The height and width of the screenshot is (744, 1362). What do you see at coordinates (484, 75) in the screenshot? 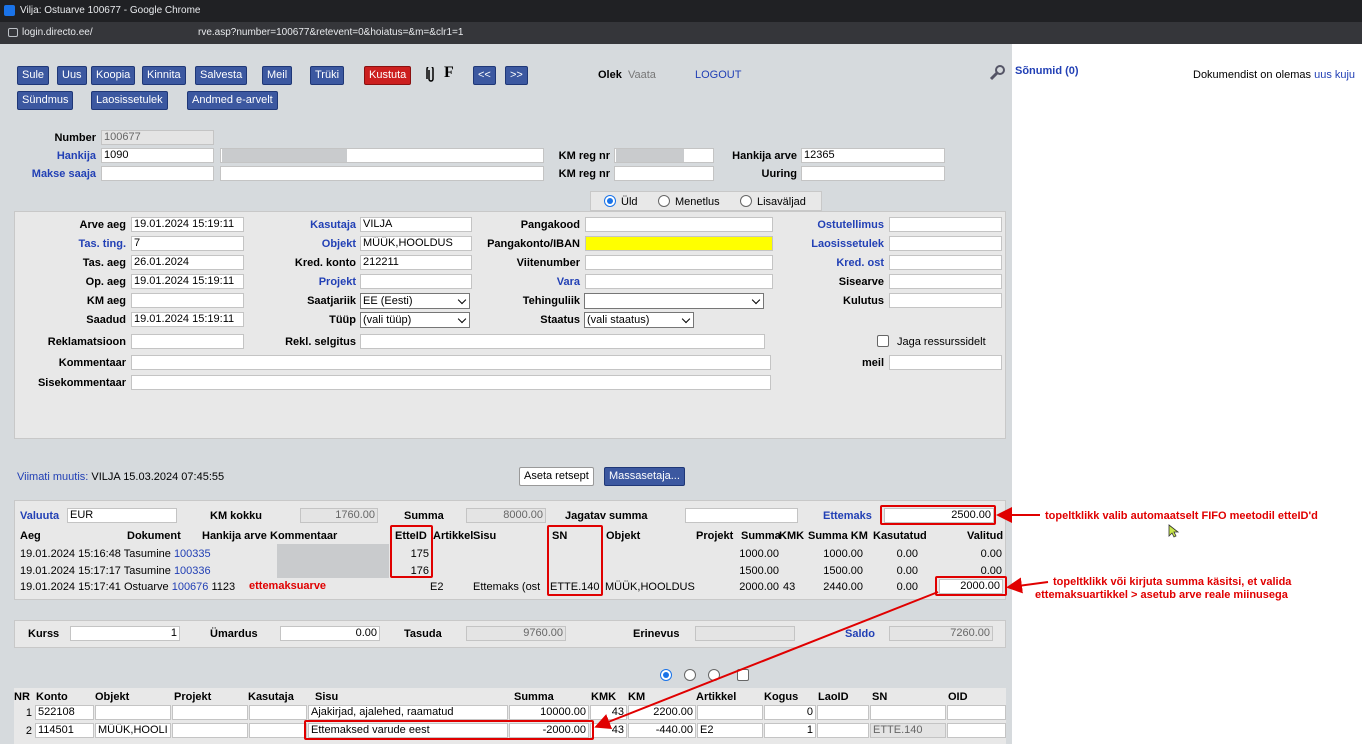
I see `prev-button: <<` at bounding box center [484, 75].